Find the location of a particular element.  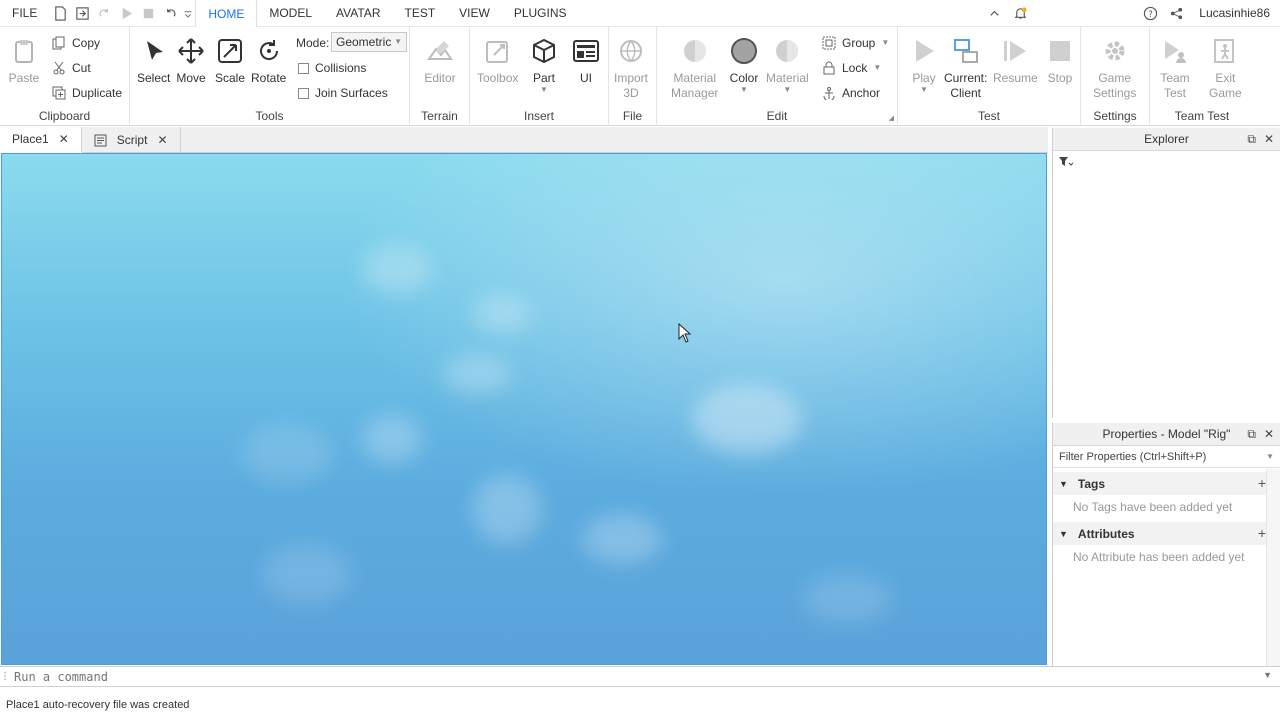

color-button: Color ▼ is located at coordinates (744, 64).